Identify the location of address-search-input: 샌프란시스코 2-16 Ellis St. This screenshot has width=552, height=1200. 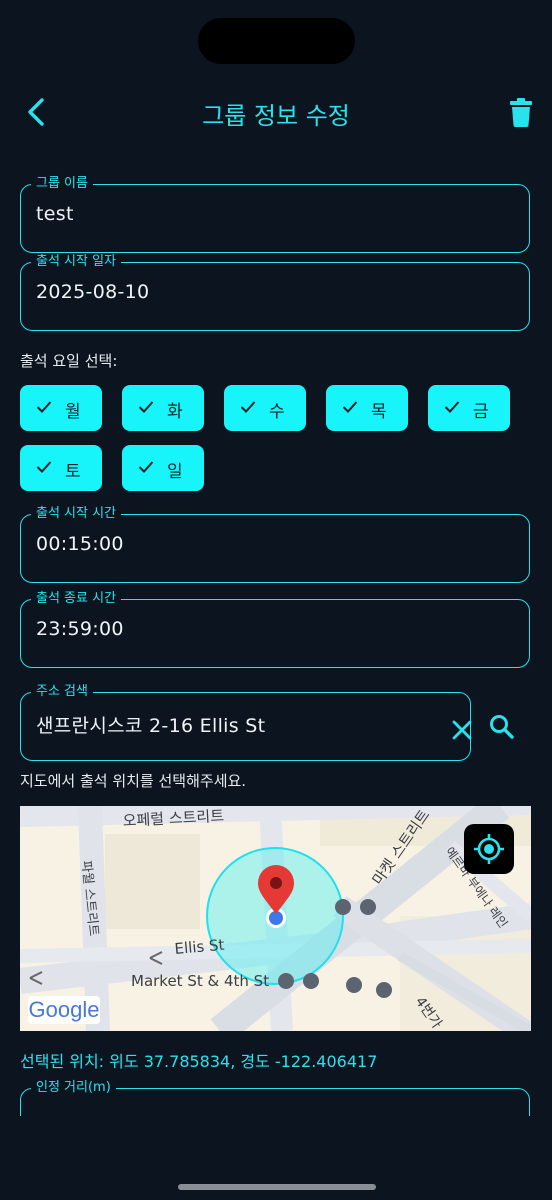
(150, 724).